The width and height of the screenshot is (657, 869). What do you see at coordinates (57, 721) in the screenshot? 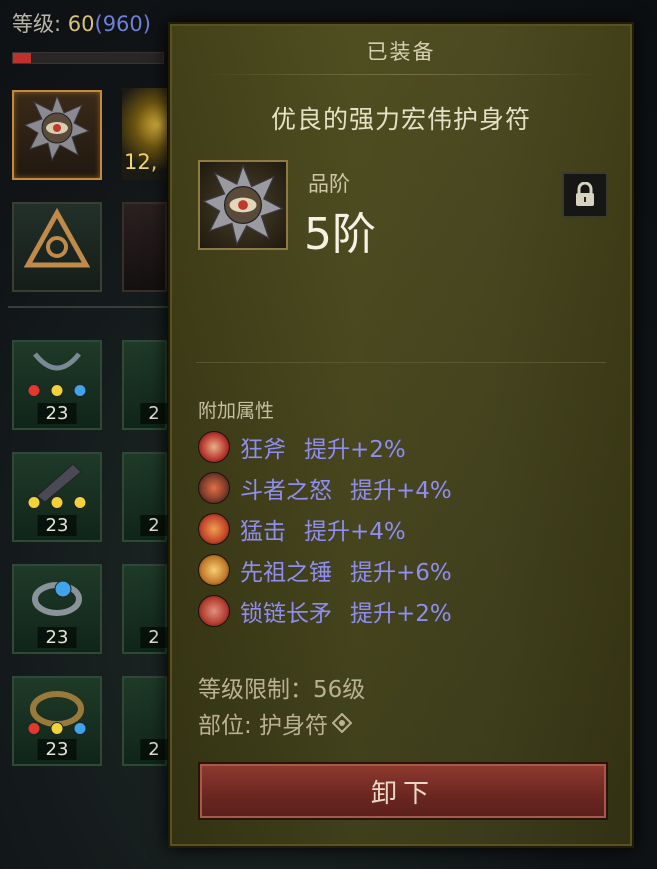
I see `inventory-slot-ring-gold: 23` at bounding box center [57, 721].